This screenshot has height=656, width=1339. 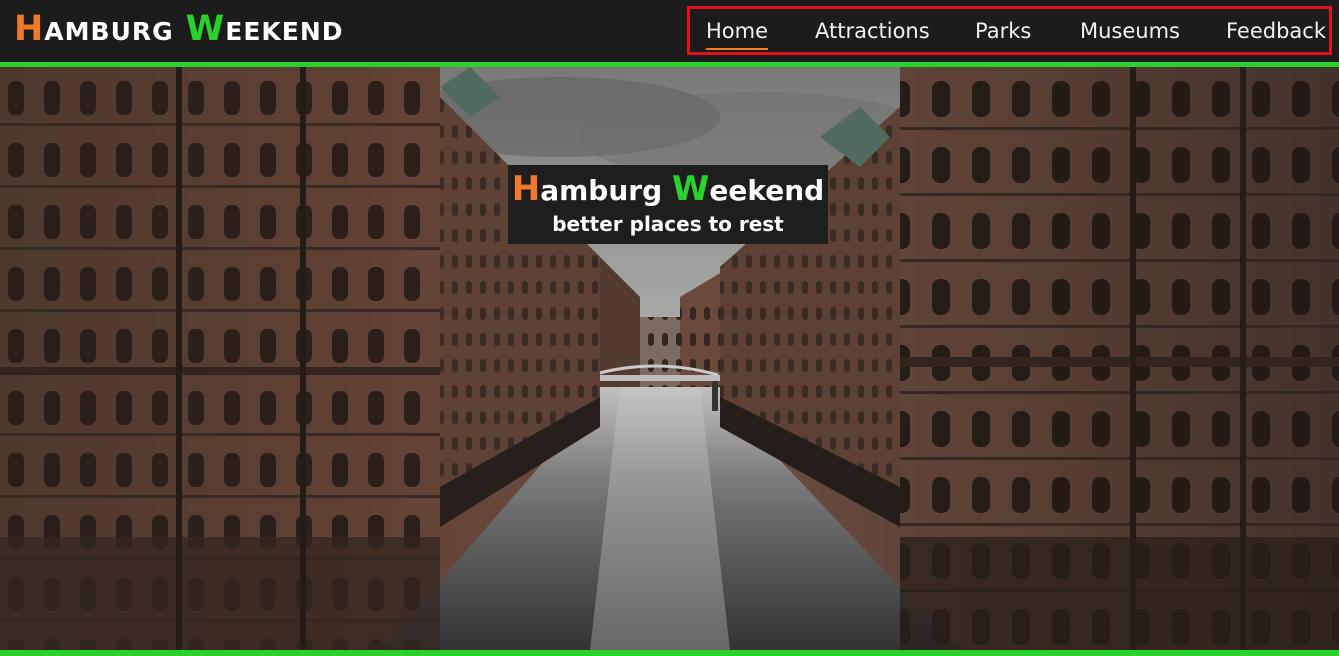 I want to click on logo-word-weekend: EEKEND, so click(x=284, y=31).